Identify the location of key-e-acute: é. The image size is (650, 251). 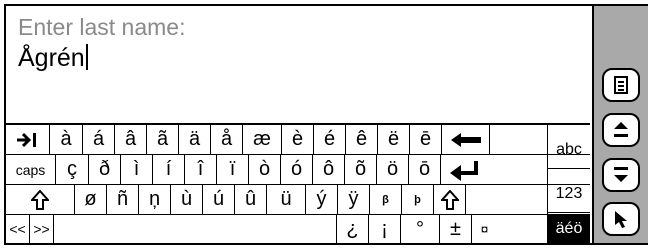
(330, 139).